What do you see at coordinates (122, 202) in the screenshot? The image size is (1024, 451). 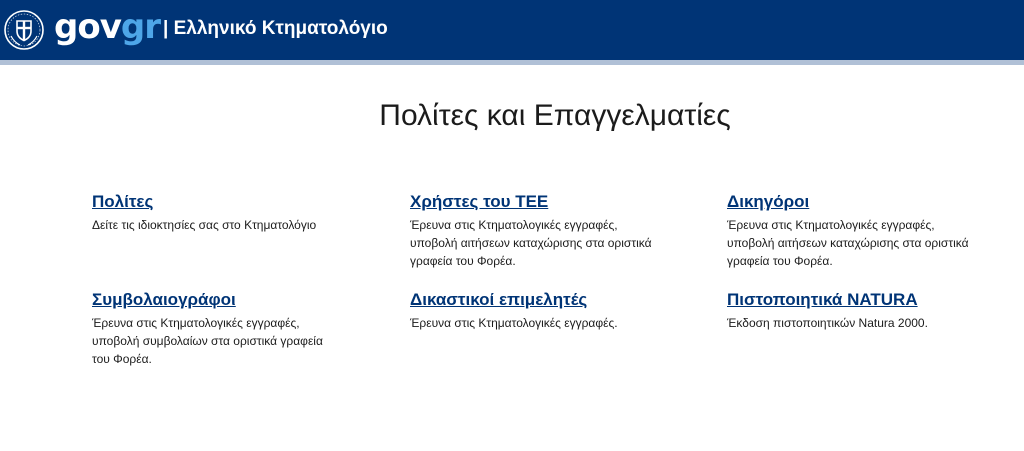 I see `citizens-link: Πολίτες` at bounding box center [122, 202].